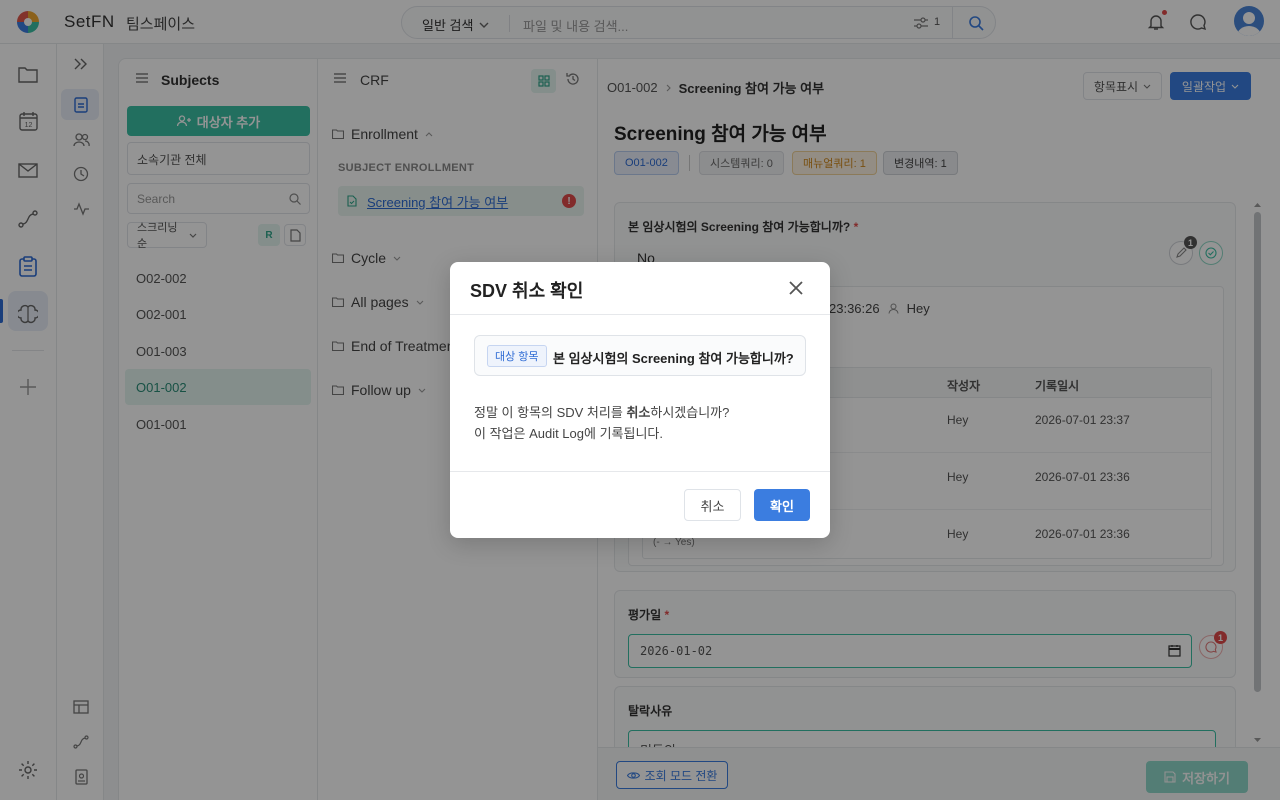  I want to click on close-icon, so click(796, 288).